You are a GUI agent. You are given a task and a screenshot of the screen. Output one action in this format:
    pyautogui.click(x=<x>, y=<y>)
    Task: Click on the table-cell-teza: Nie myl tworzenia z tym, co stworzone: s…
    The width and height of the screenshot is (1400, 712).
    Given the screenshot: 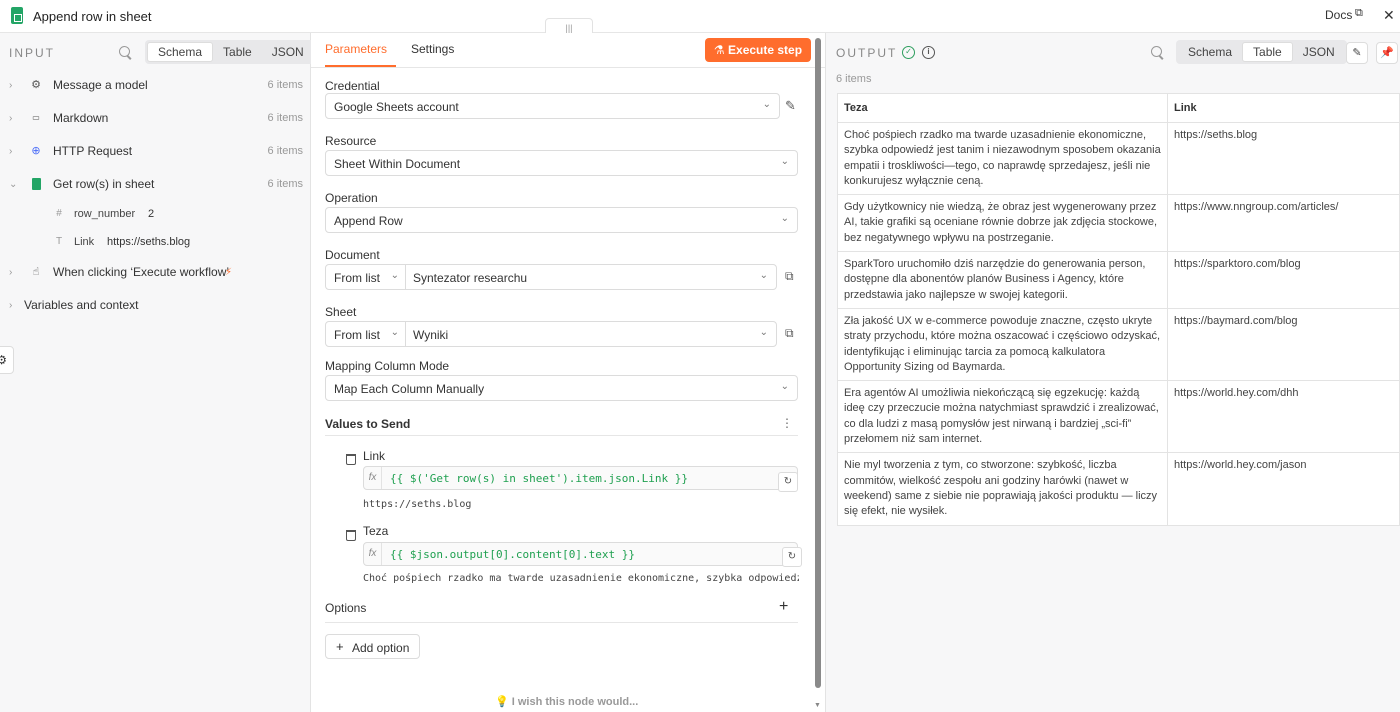 What is the action you would take?
    pyautogui.click(x=1002, y=489)
    